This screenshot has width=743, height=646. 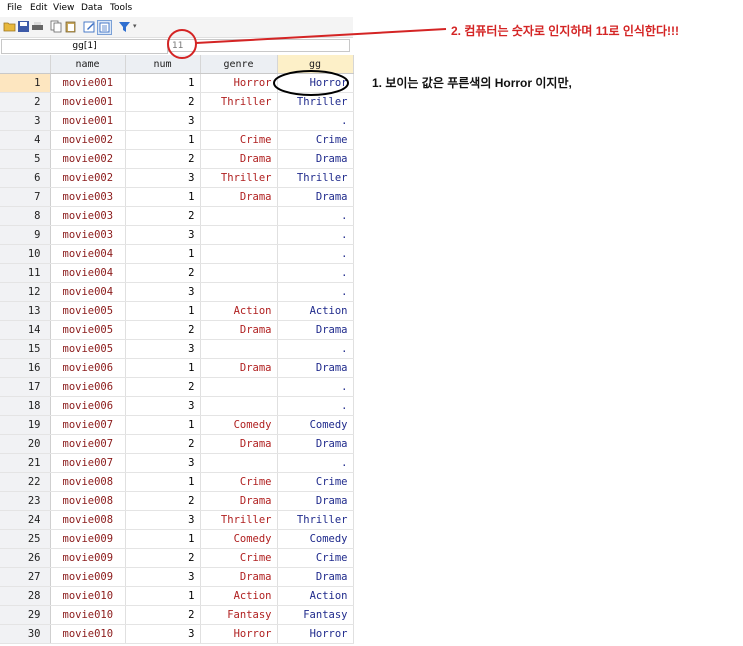 What do you see at coordinates (177, 520) in the screenshot?
I see `table-row: 24 movie008 3 Thriller Thriller` at bounding box center [177, 520].